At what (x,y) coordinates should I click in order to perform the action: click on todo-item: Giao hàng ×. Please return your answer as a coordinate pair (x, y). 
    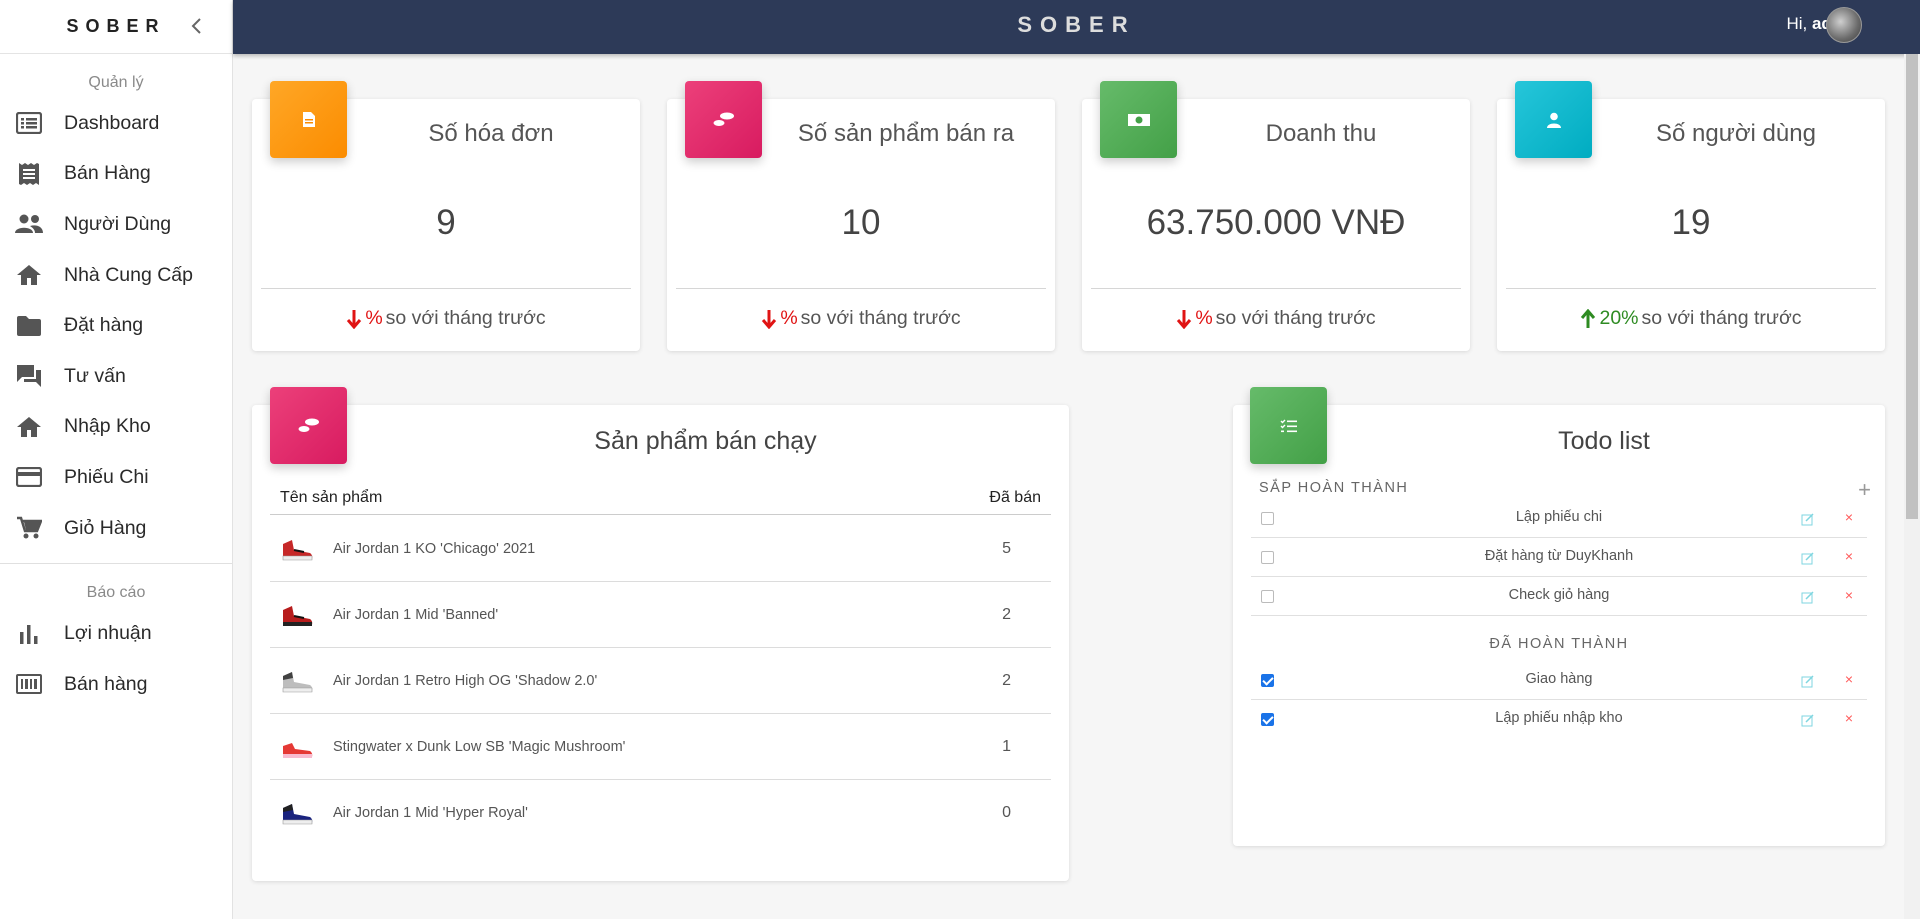
    Looking at the image, I should click on (1559, 680).